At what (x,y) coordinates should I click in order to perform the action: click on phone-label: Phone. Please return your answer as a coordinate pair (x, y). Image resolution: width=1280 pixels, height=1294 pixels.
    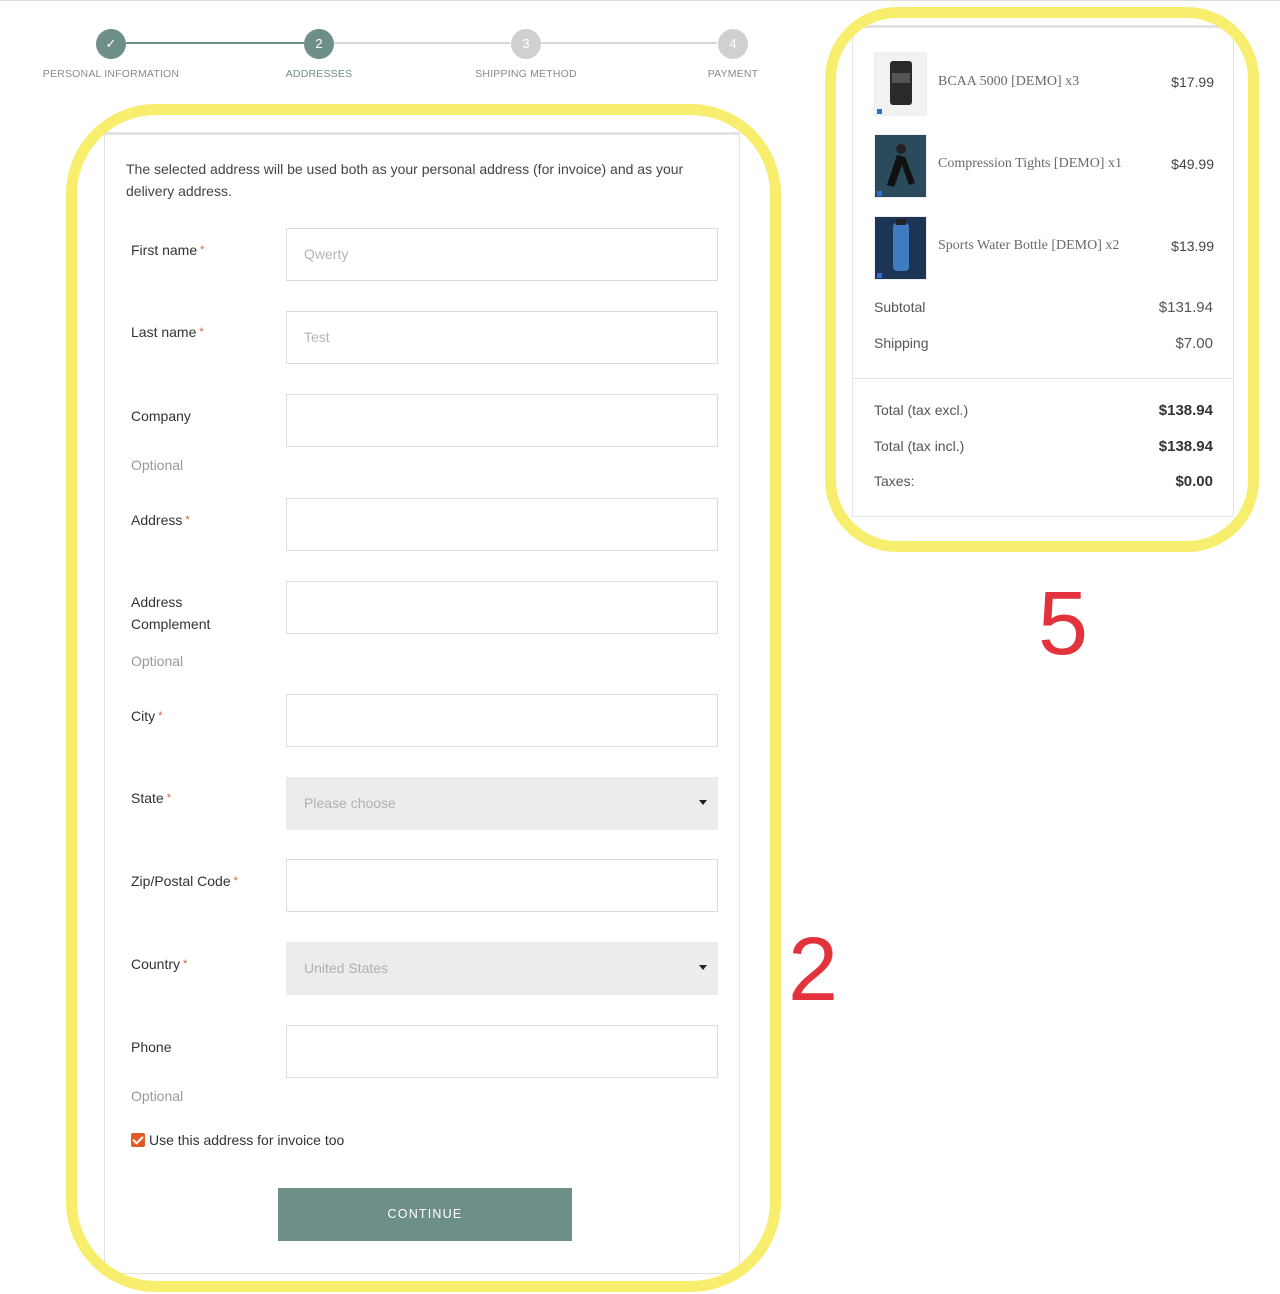
    Looking at the image, I should click on (151, 1047).